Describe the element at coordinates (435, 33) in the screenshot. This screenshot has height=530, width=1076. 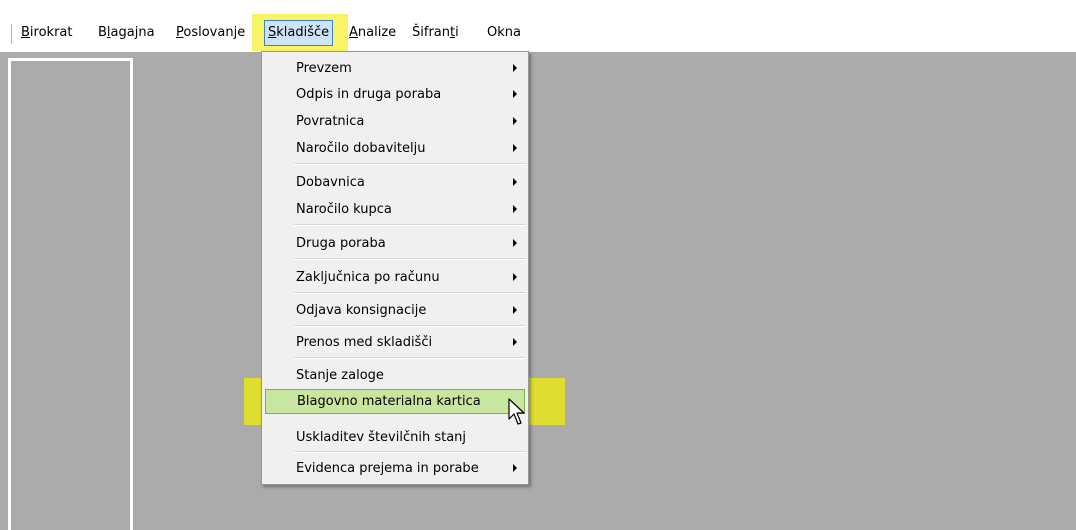
I see `menu-sifranti: Šifranti` at that location.